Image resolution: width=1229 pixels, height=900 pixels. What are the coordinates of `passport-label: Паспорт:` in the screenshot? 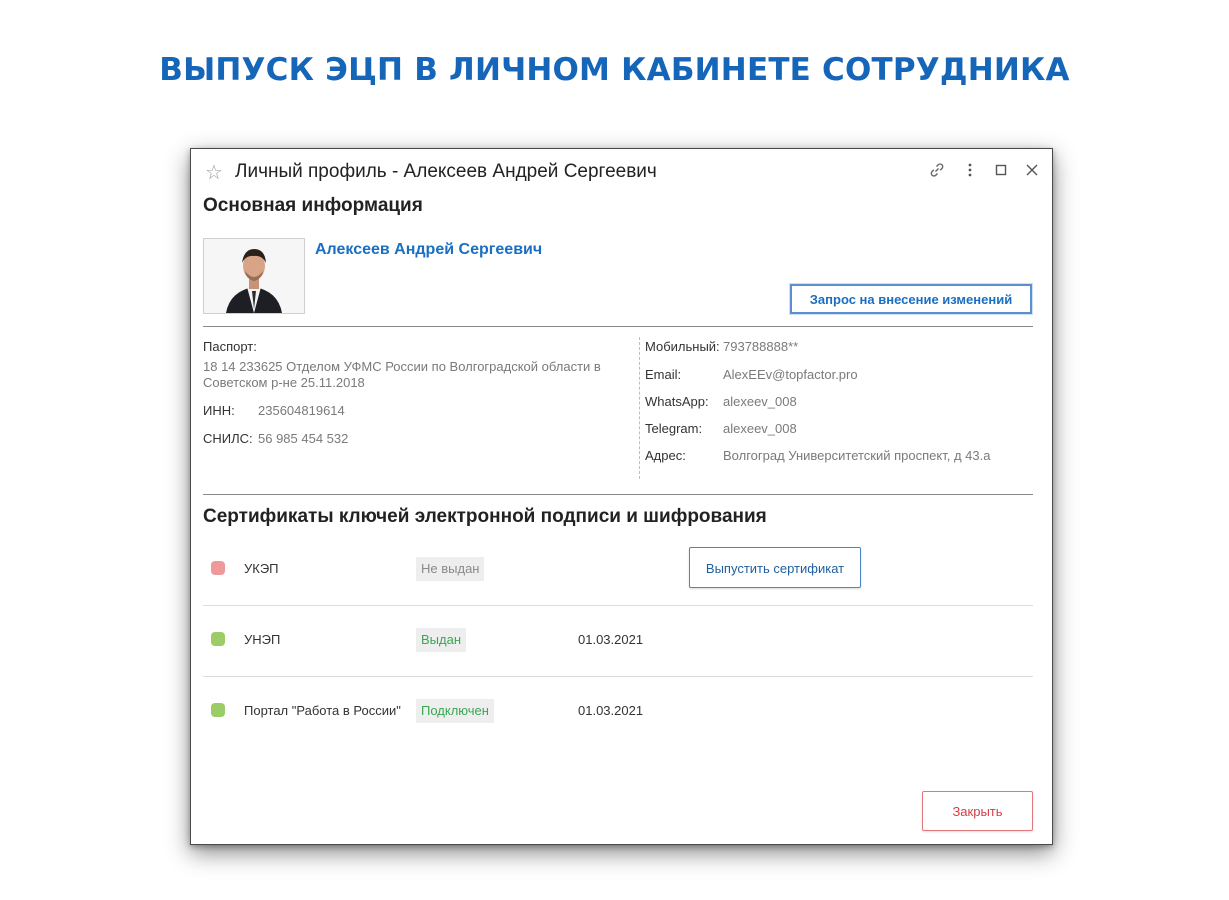 It's located at (230, 346).